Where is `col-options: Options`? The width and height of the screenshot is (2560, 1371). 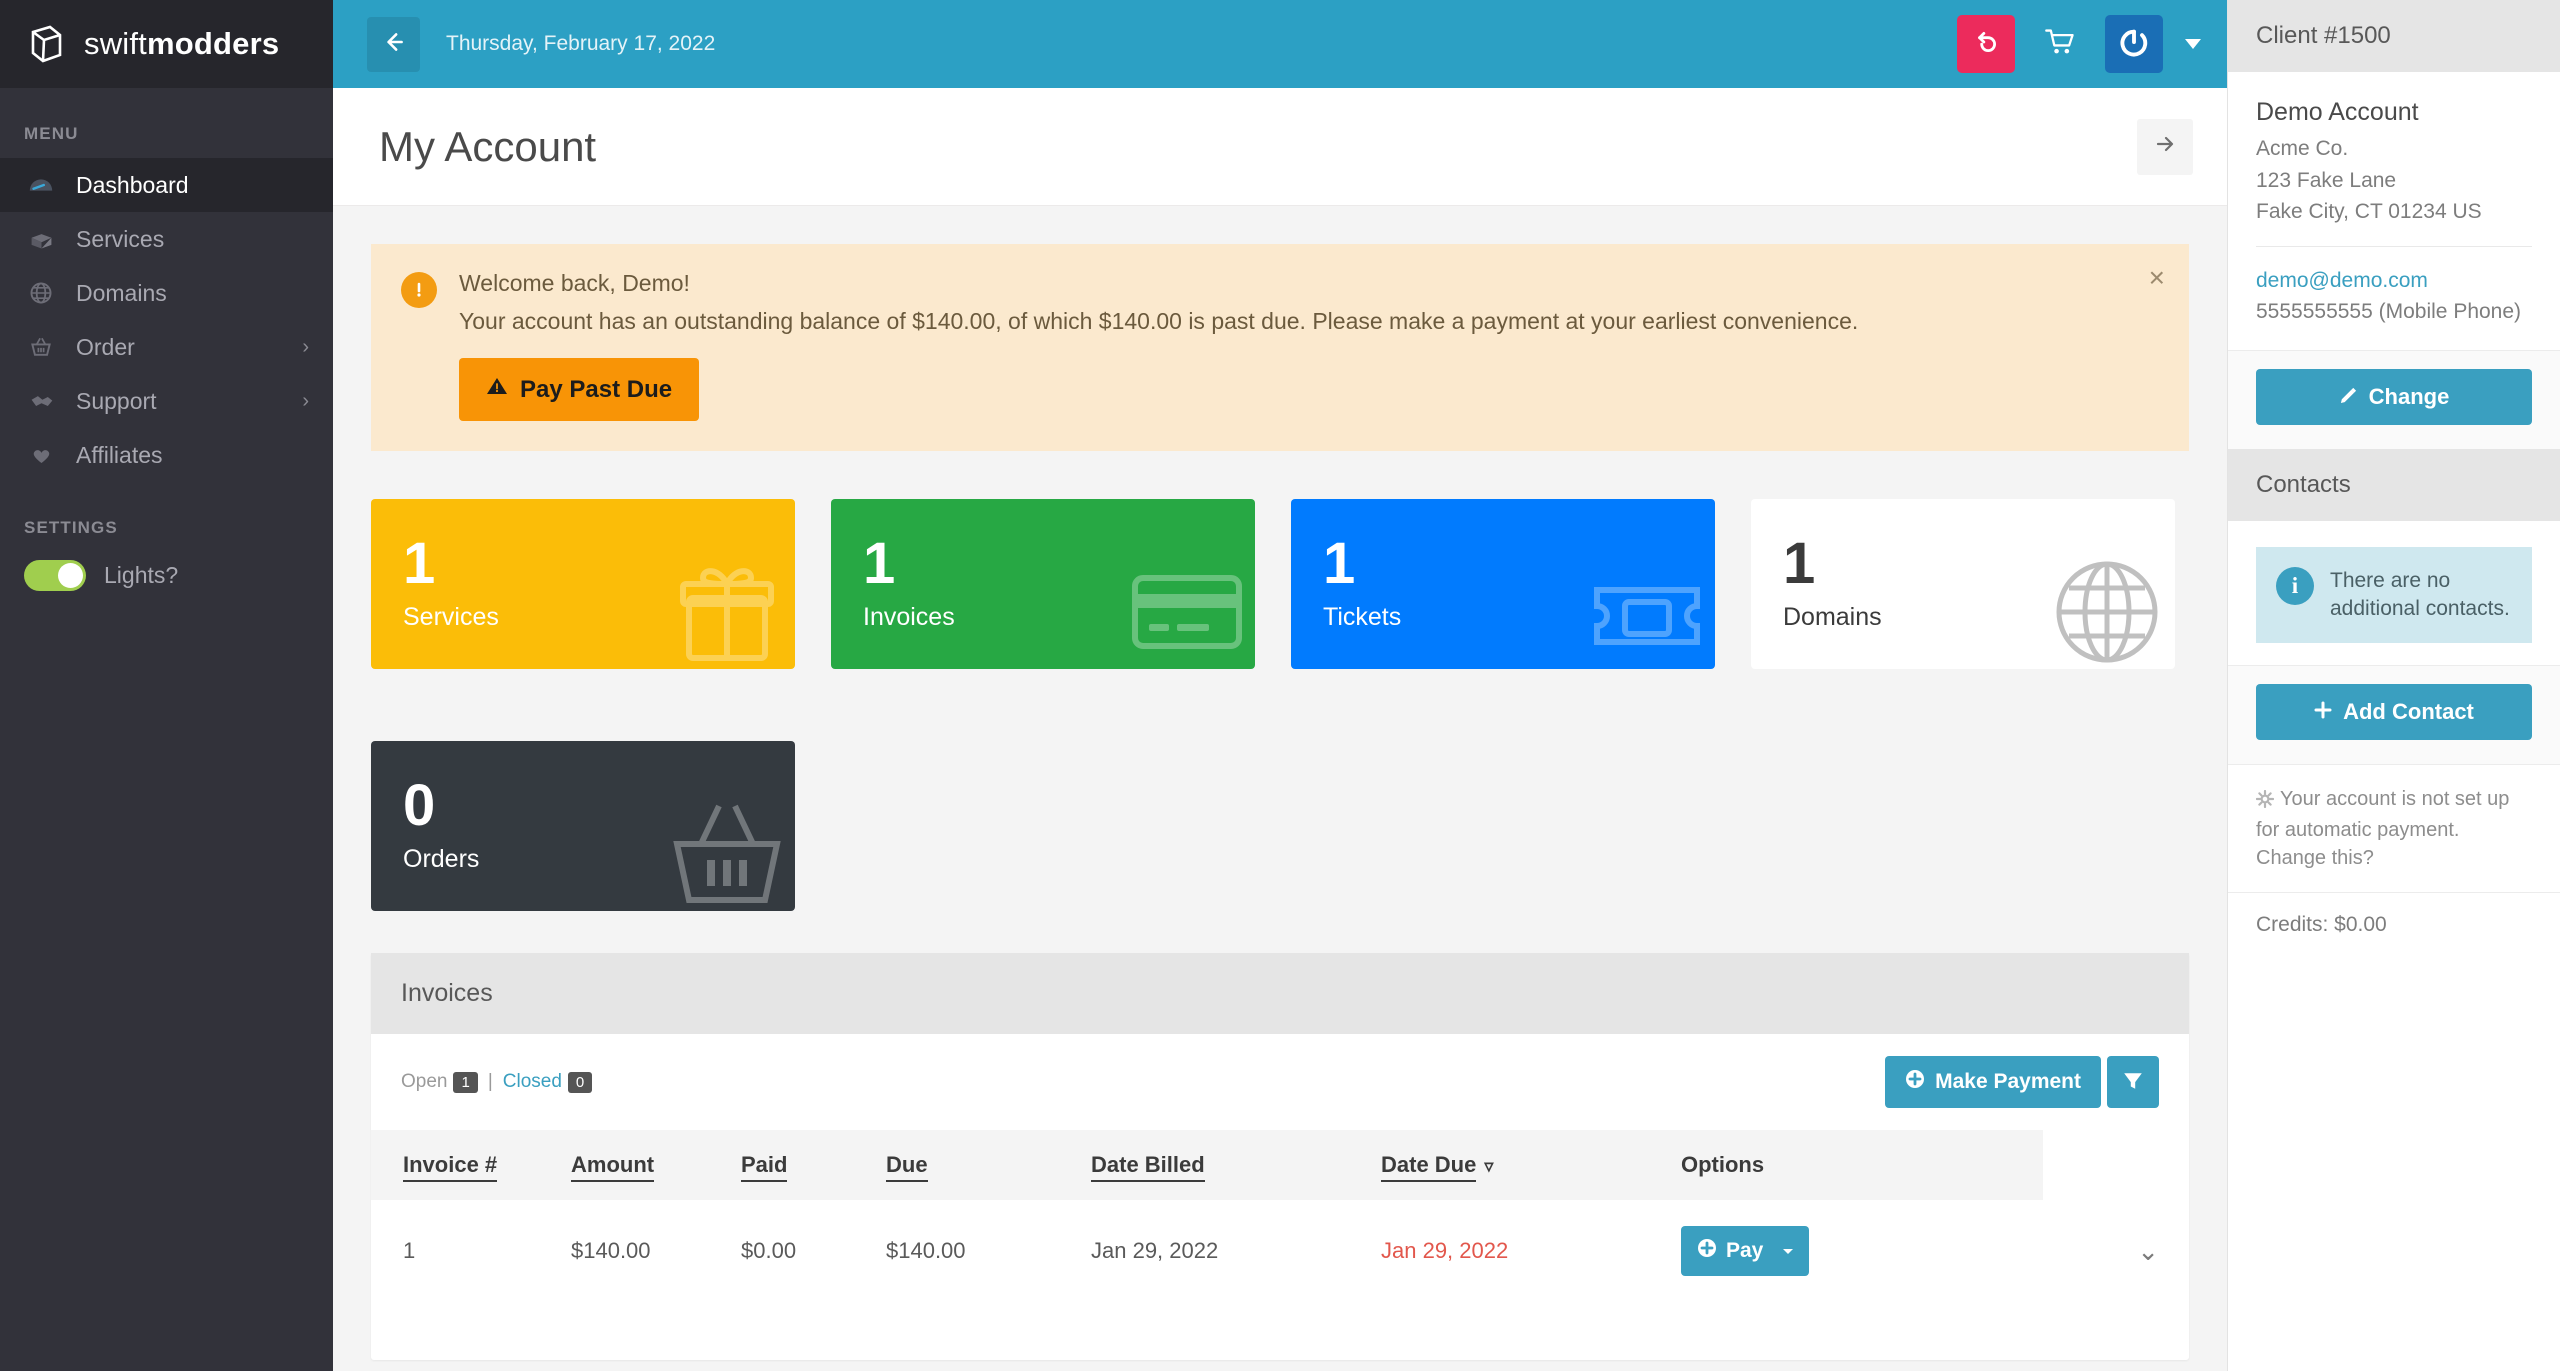 col-options: Options is located at coordinates (1862, 1165).